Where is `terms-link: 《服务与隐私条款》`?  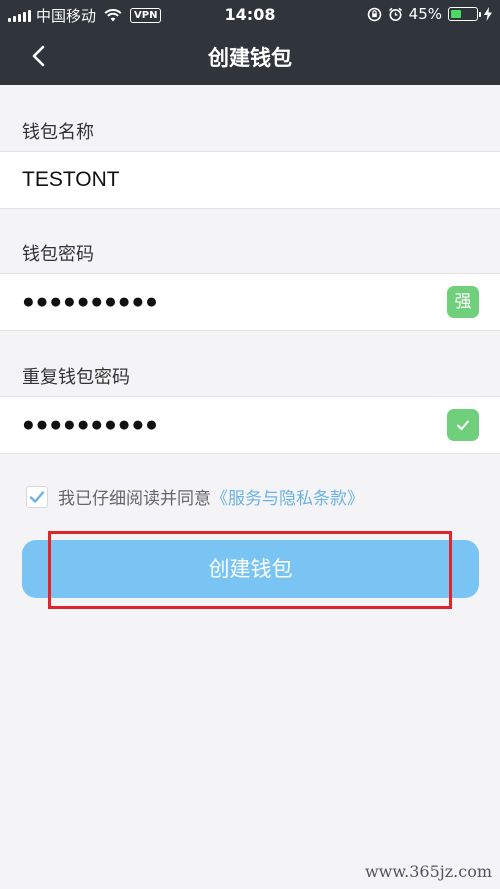 terms-link: 《服务与隐私条款》 is located at coordinates (287, 496).